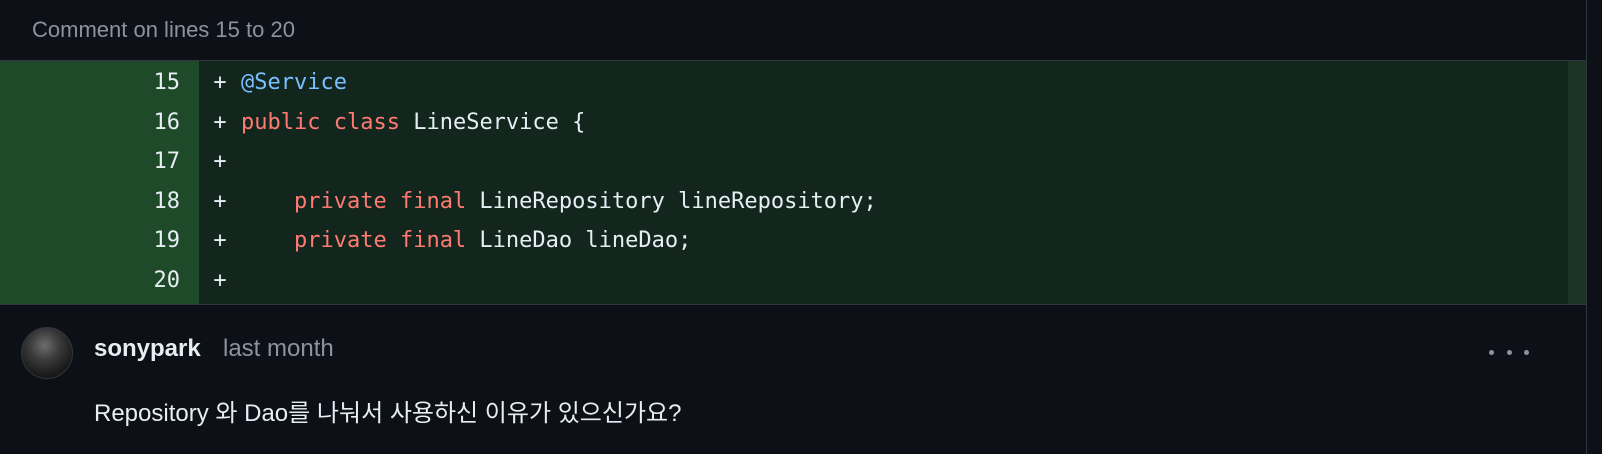  Describe the element at coordinates (492, 122) in the screenshot. I see `code-token: LineService {` at that location.